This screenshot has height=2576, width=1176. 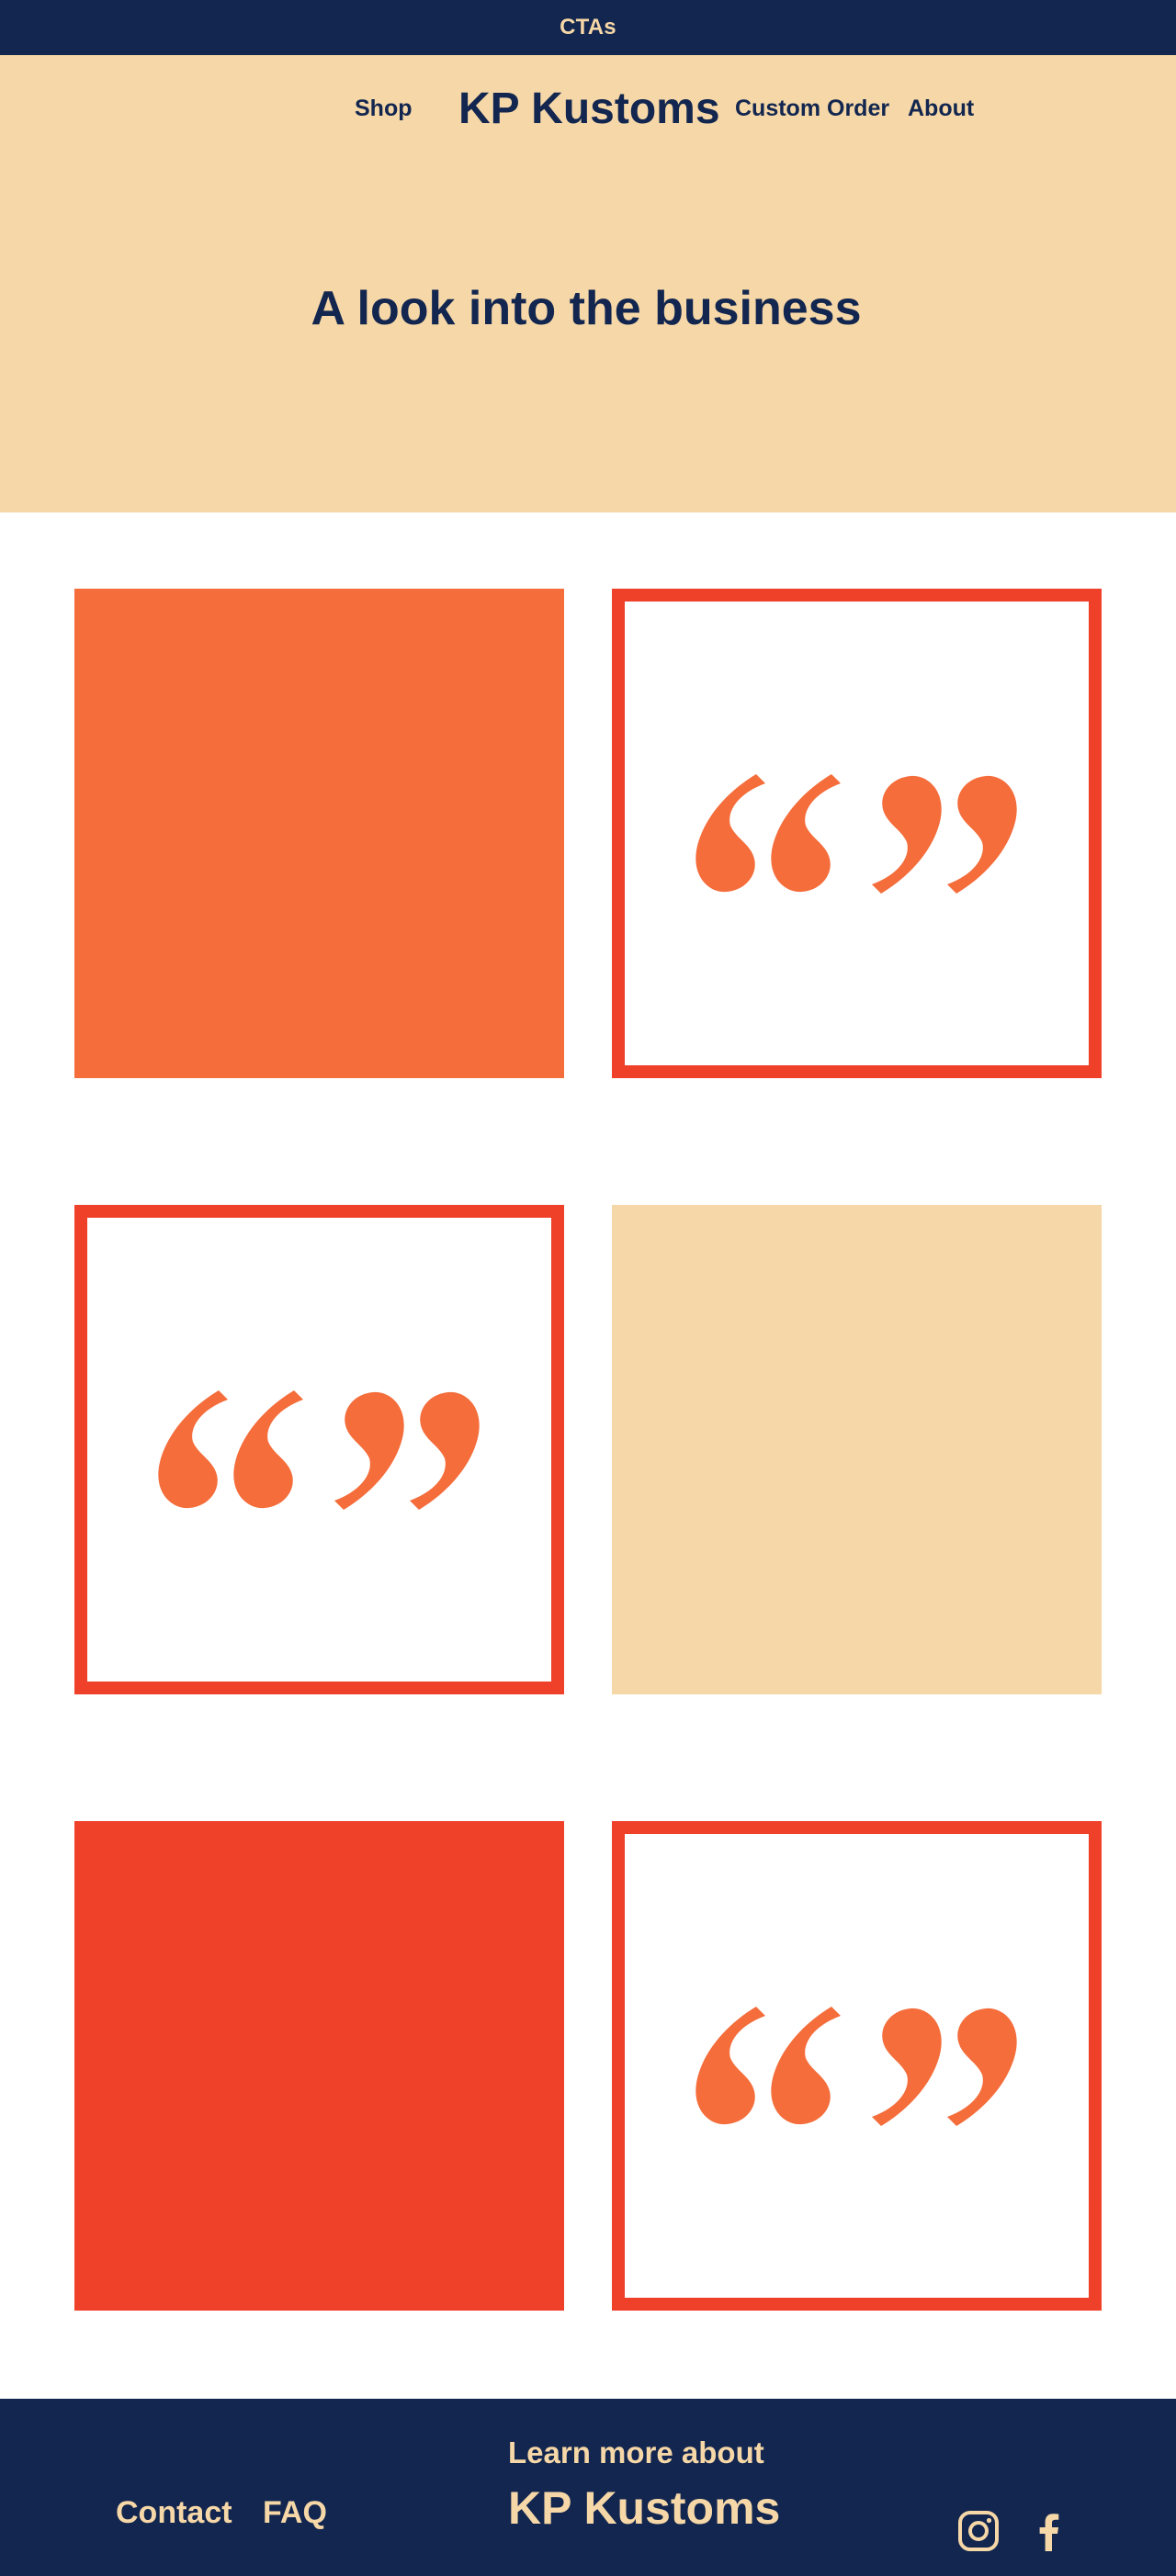 I want to click on page-title-text: A look into the business, so click(x=586, y=308).